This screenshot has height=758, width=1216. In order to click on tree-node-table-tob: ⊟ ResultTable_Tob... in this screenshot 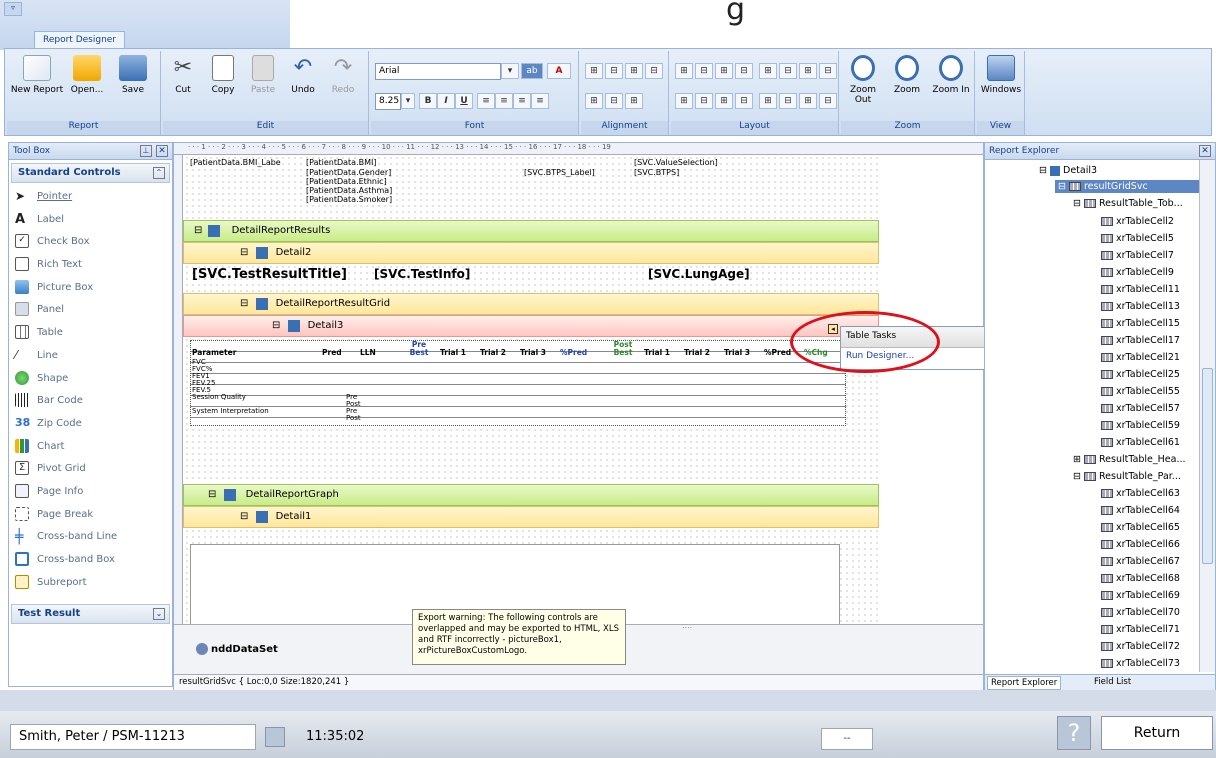, I will do `click(1128, 203)`.